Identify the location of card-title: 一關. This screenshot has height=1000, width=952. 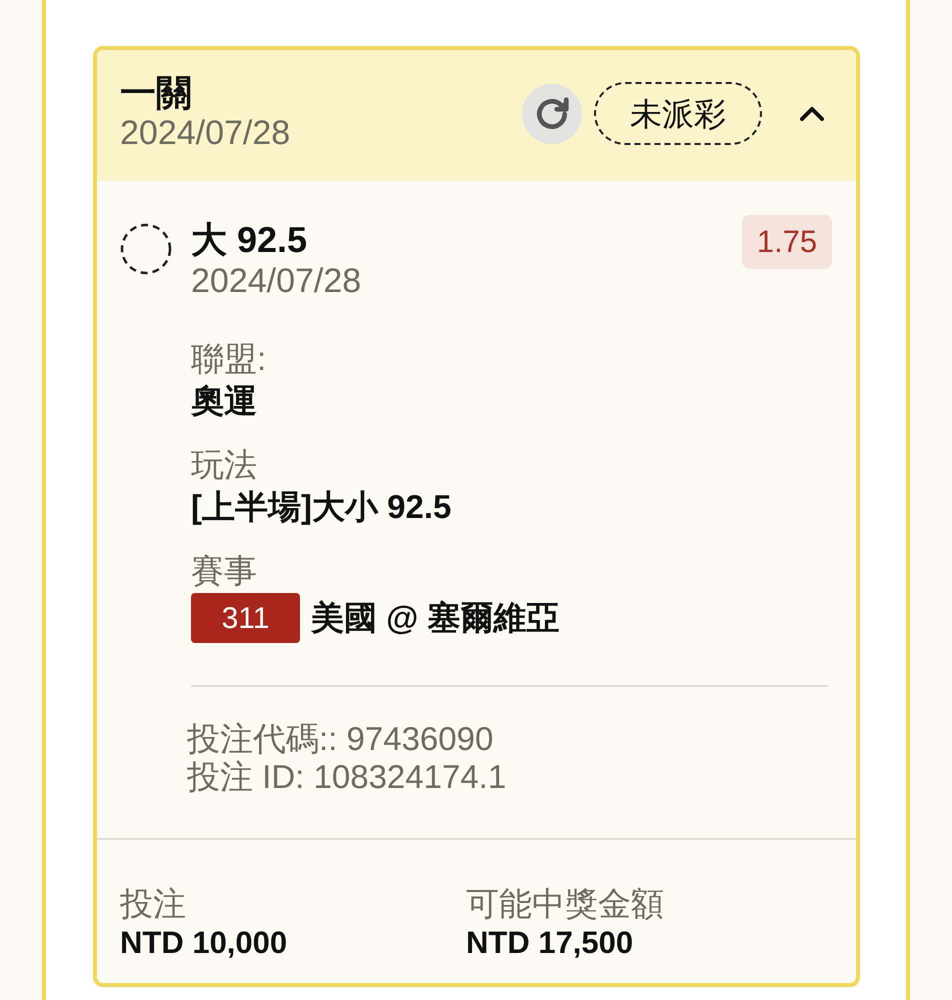
(156, 93).